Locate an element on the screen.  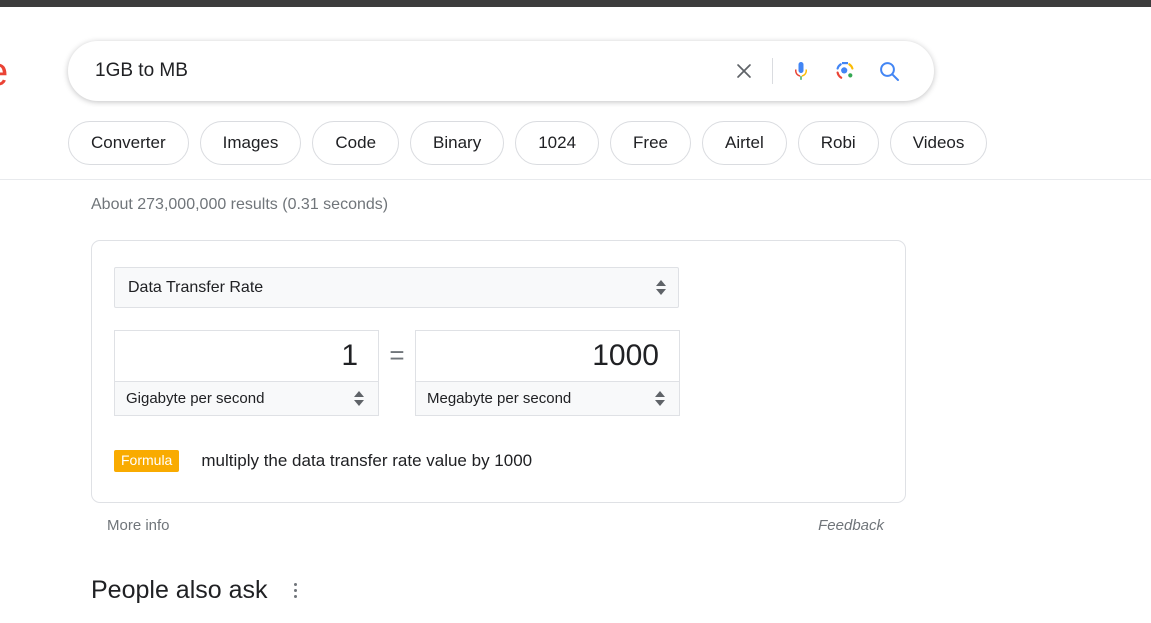
feedback-link: Feedback is located at coordinates (851, 525).